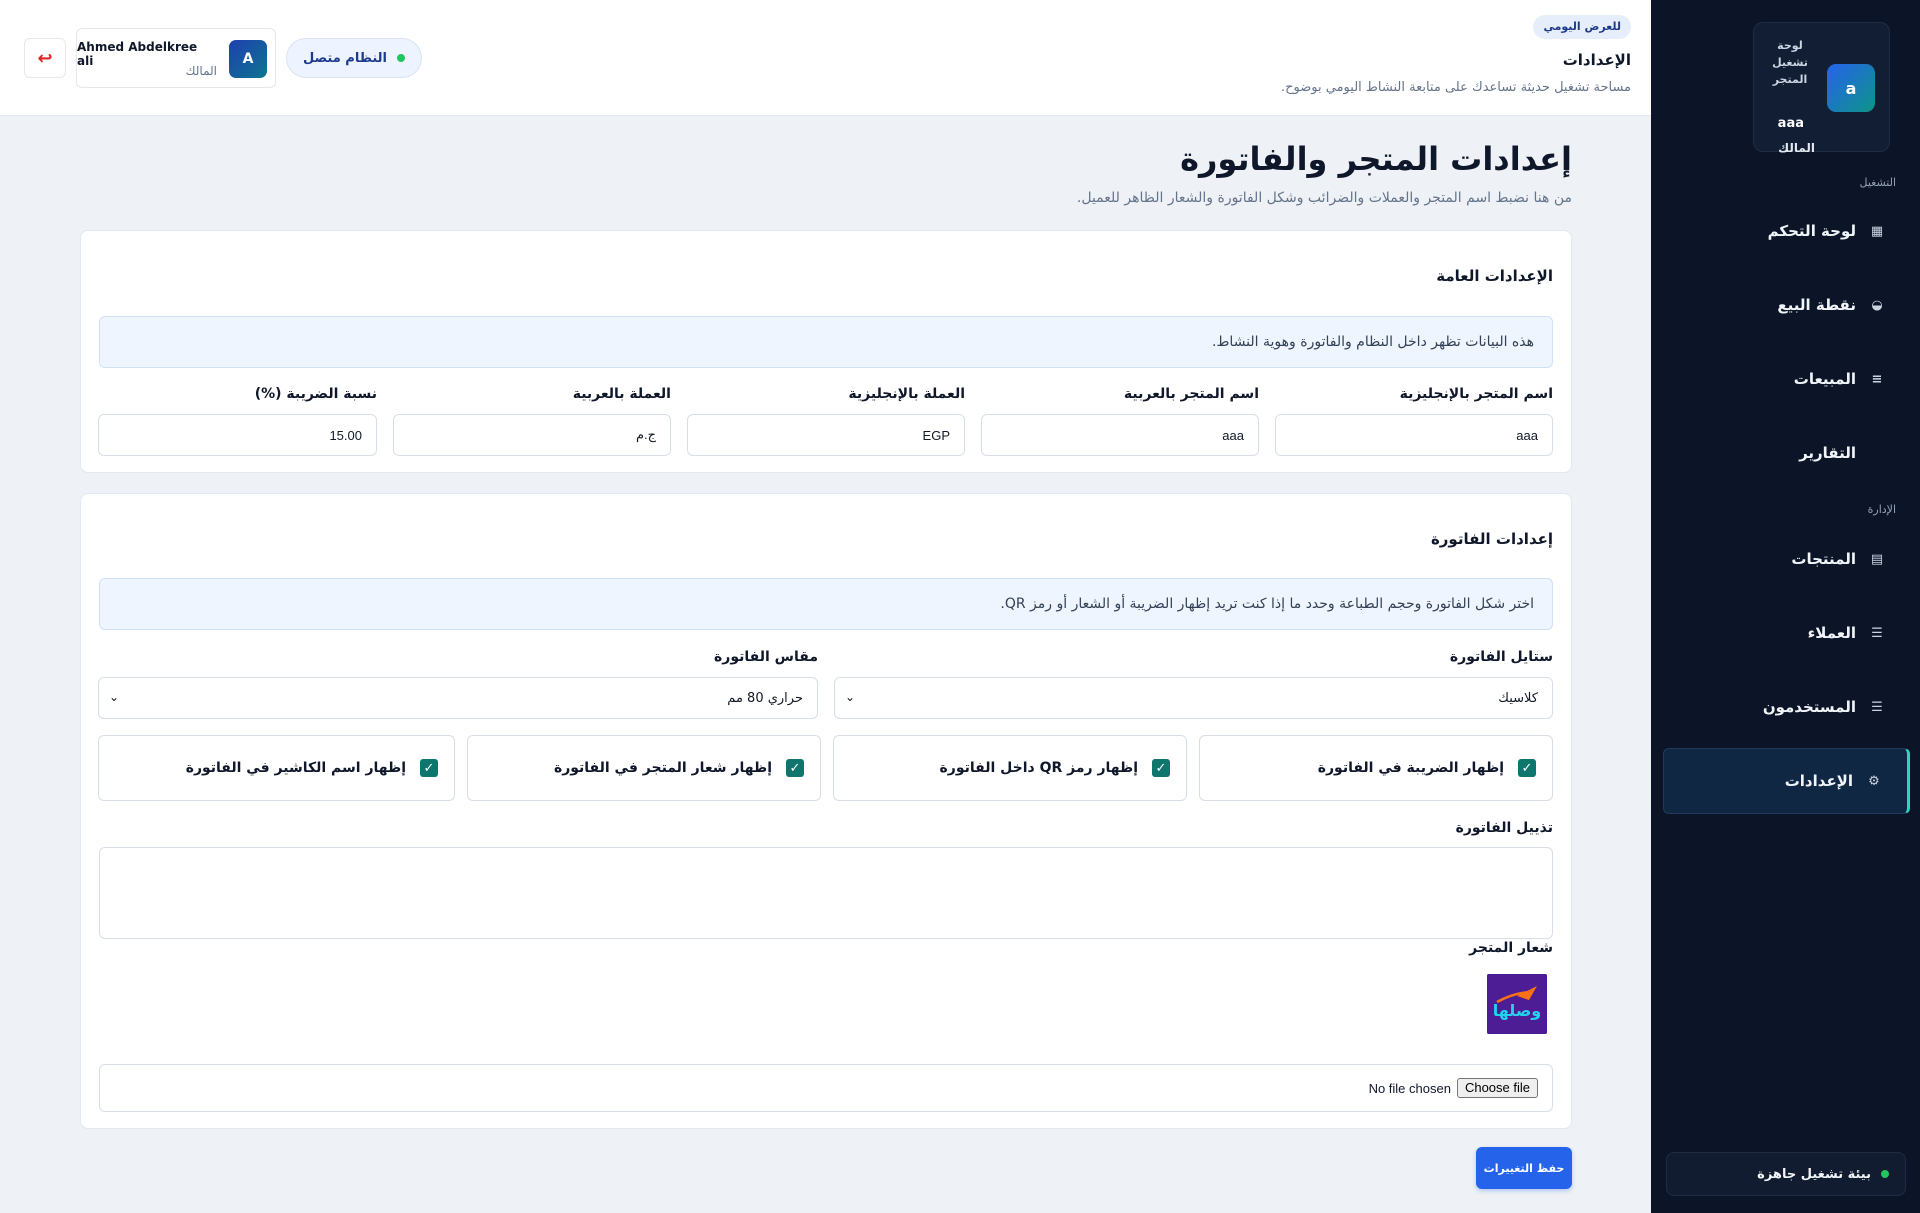 This screenshot has height=1213, width=1920. Describe the element at coordinates (1497, 1088) in the screenshot. I see `choose-file-button: Choose file` at that location.